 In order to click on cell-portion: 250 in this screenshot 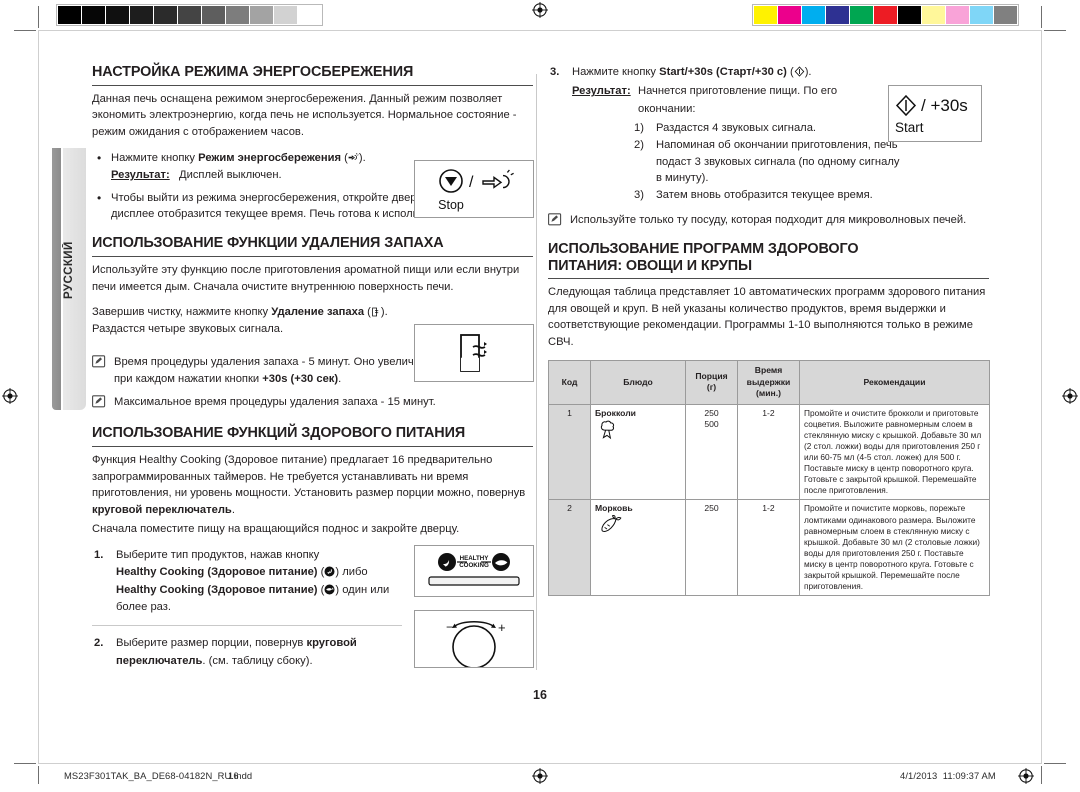, I will do `click(711, 548)`.